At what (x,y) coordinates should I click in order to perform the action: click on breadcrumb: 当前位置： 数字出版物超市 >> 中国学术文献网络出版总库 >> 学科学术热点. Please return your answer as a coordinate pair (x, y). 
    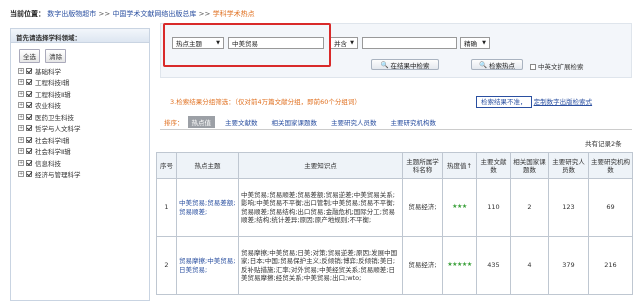
    Looking at the image, I should click on (132, 14).